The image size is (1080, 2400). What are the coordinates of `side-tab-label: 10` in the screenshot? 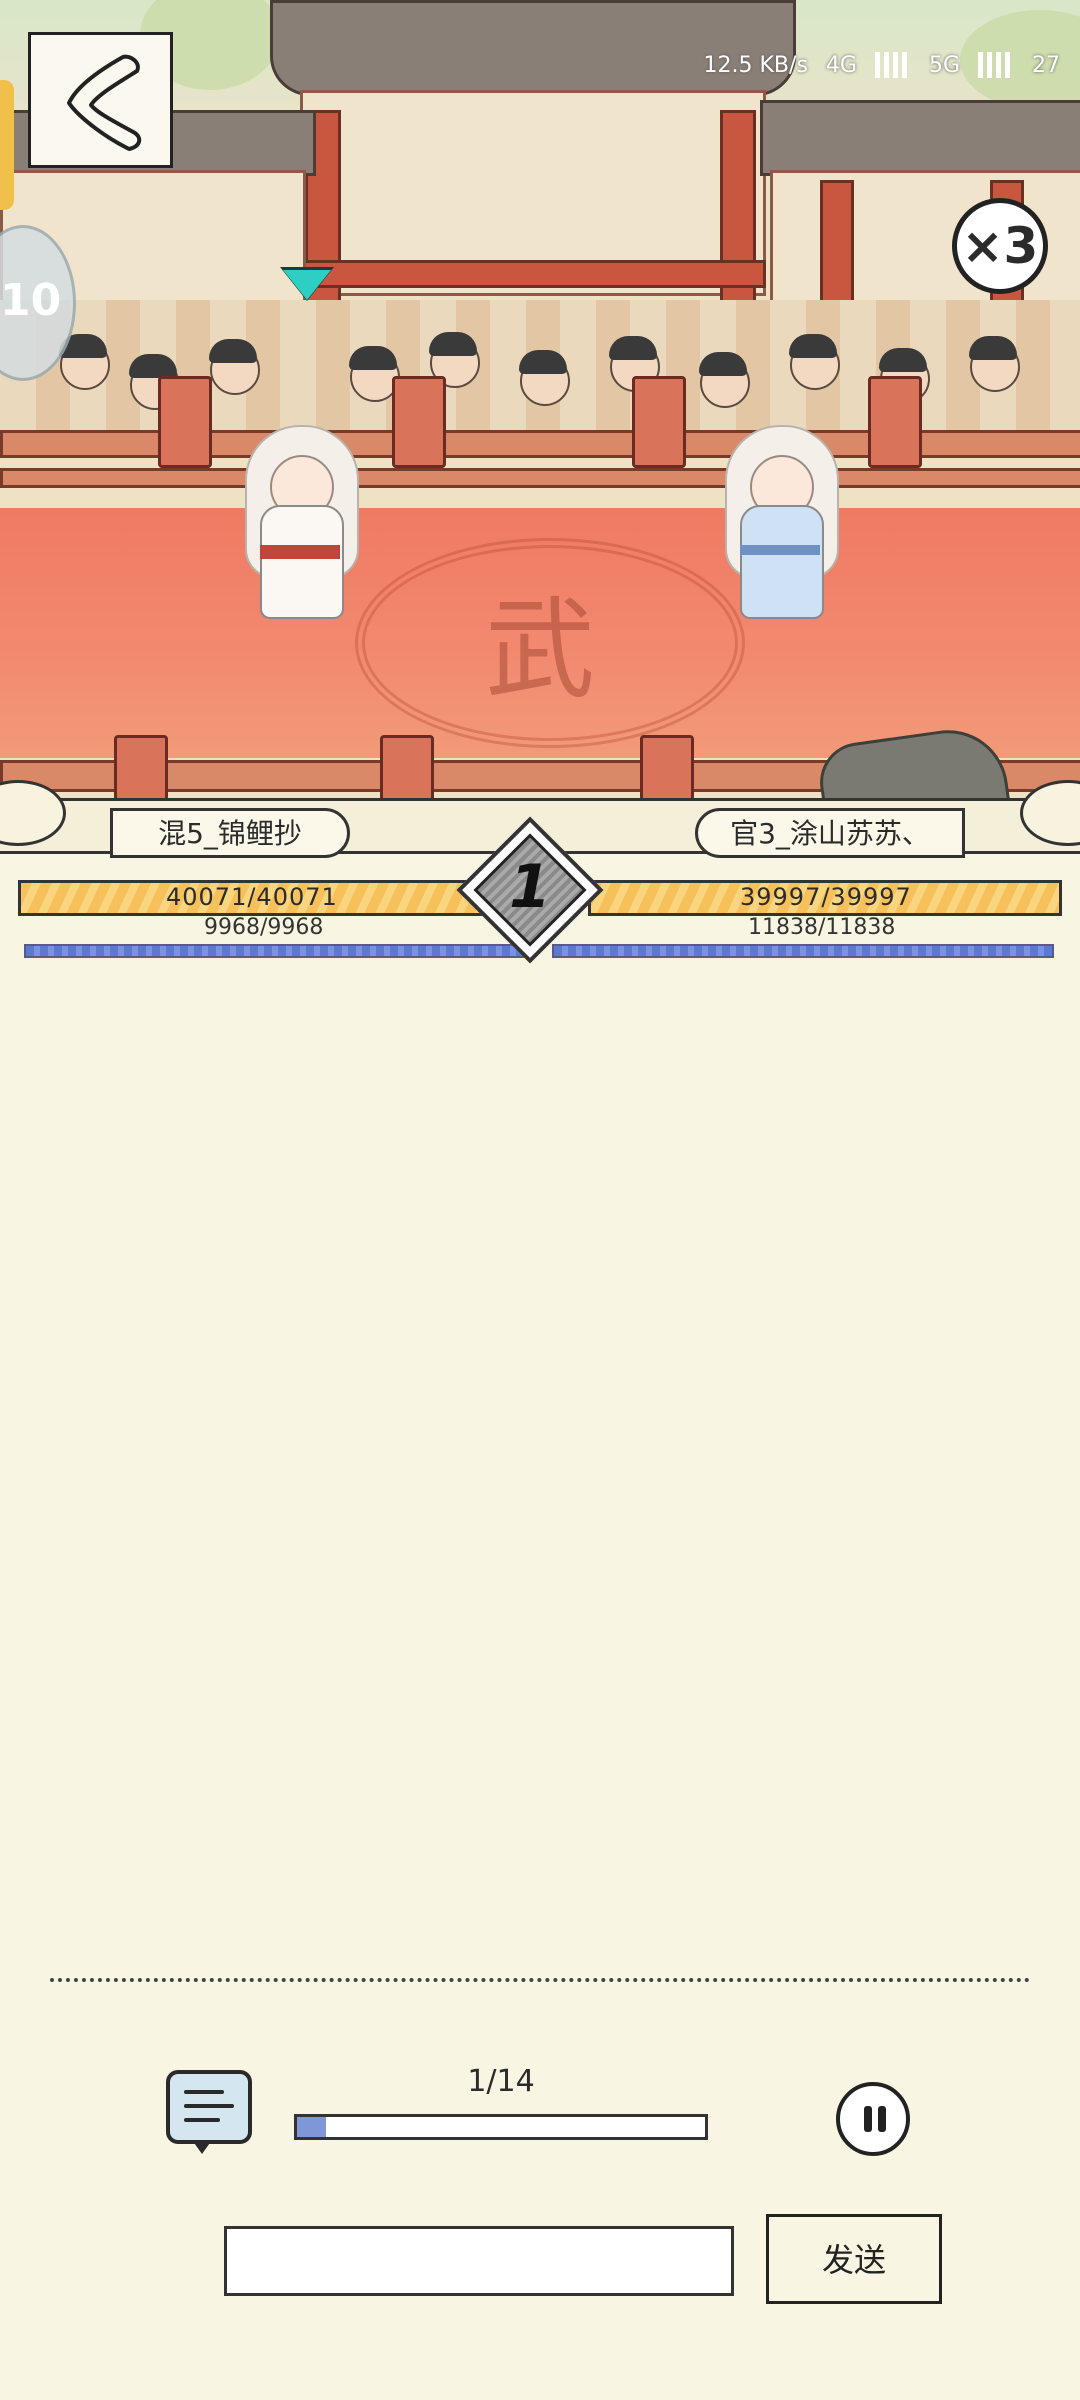 It's located at (31, 300).